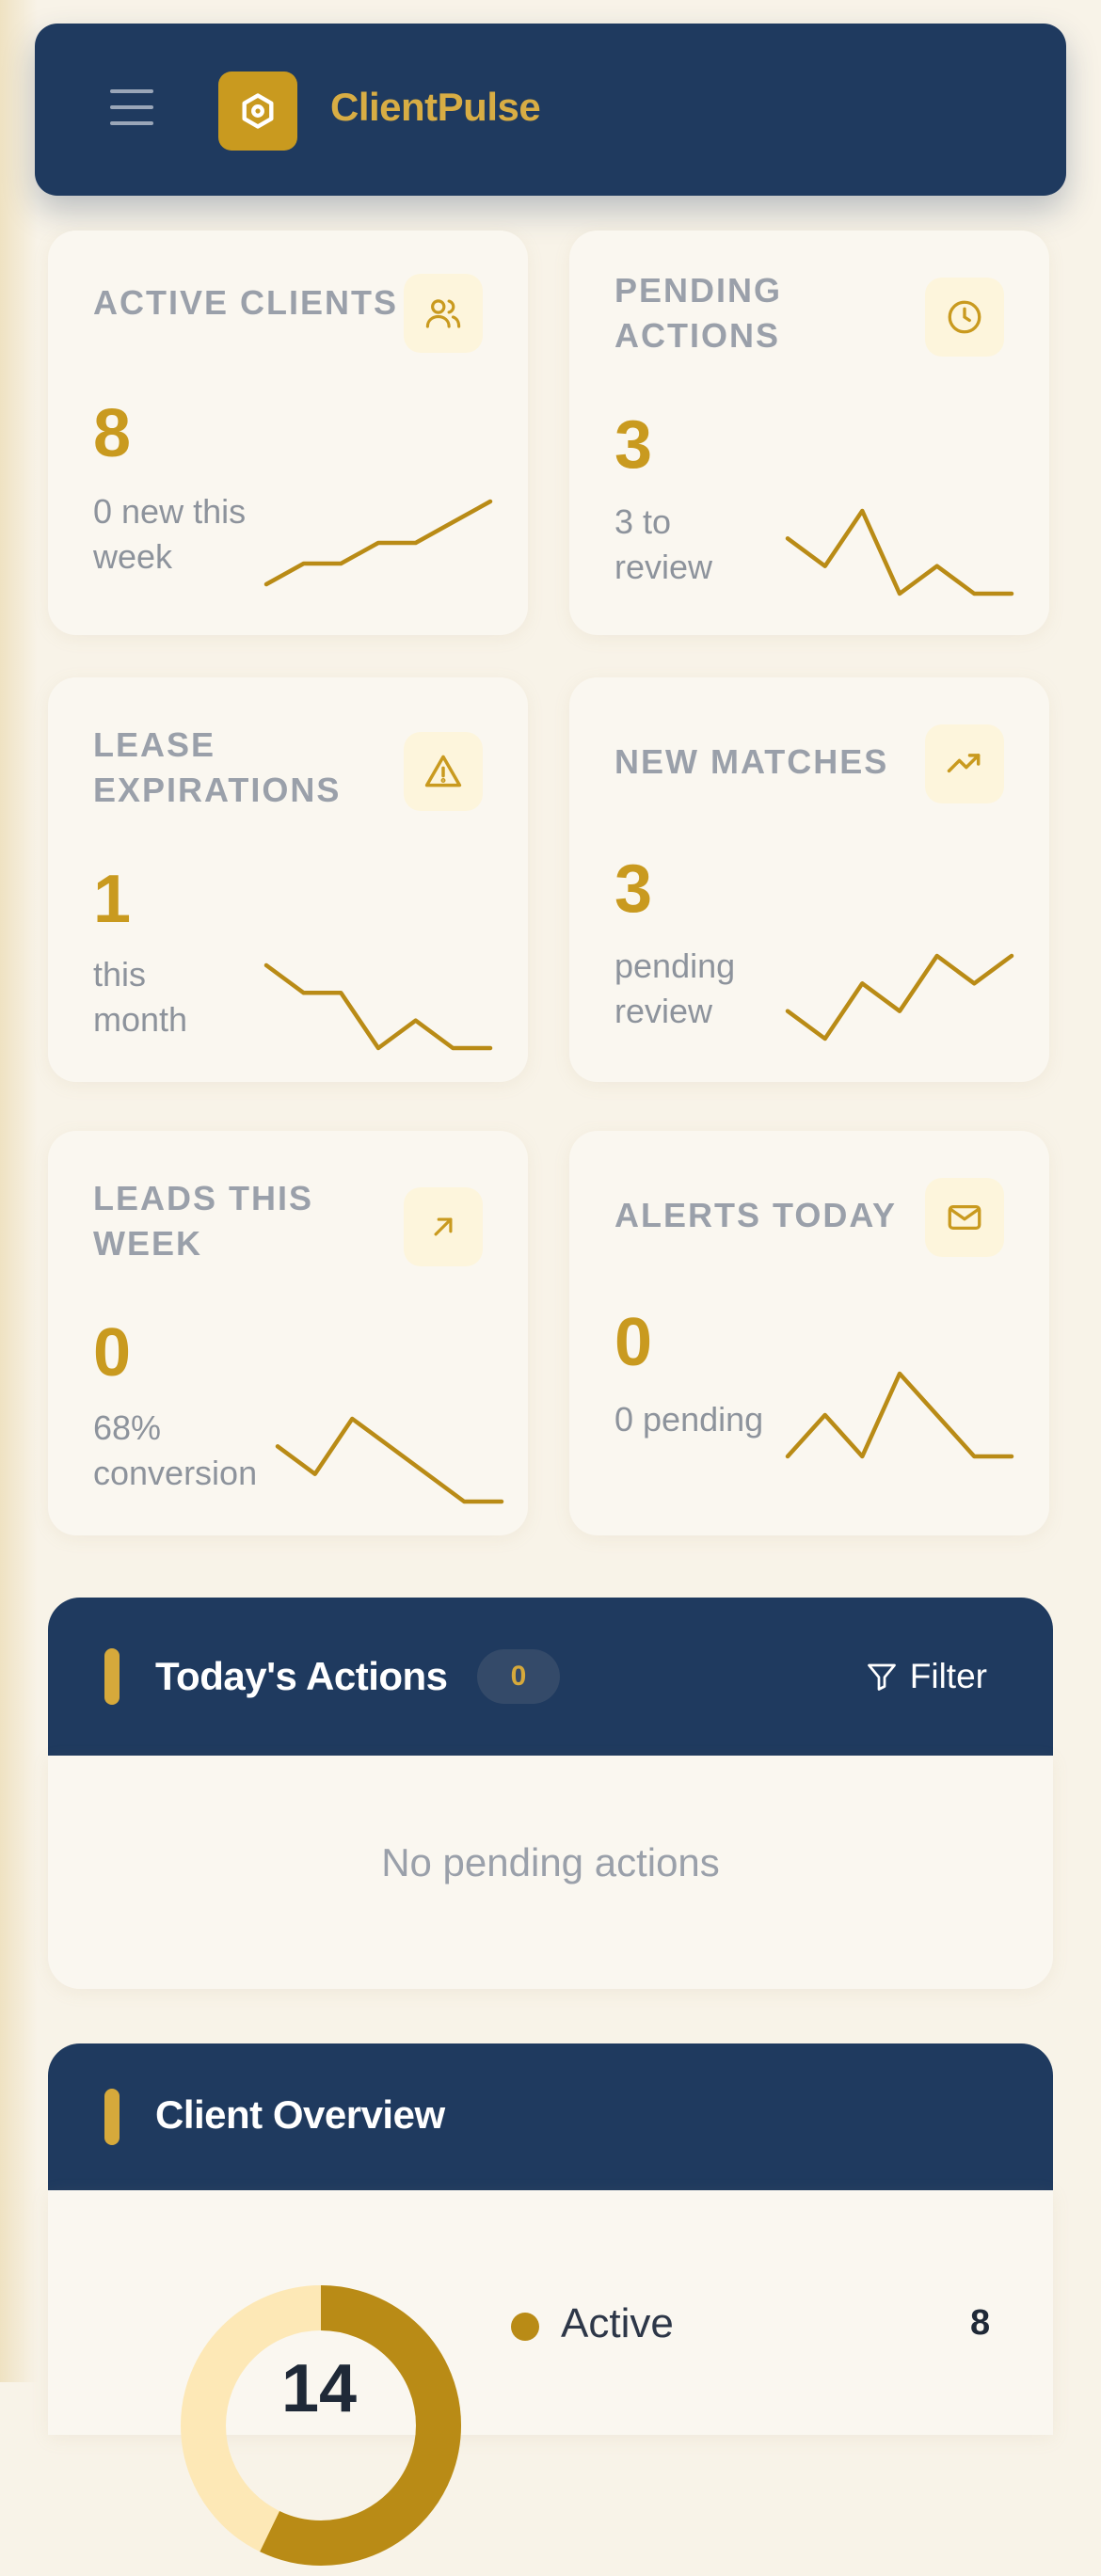  Describe the element at coordinates (257, 111) in the screenshot. I see `logo-icon` at that location.